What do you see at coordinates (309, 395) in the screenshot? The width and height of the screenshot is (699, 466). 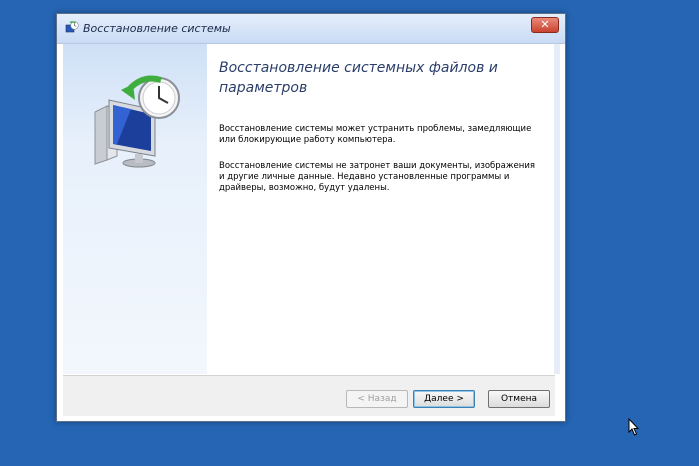 I see `button-bar: < Назад Далее > Отмена` at bounding box center [309, 395].